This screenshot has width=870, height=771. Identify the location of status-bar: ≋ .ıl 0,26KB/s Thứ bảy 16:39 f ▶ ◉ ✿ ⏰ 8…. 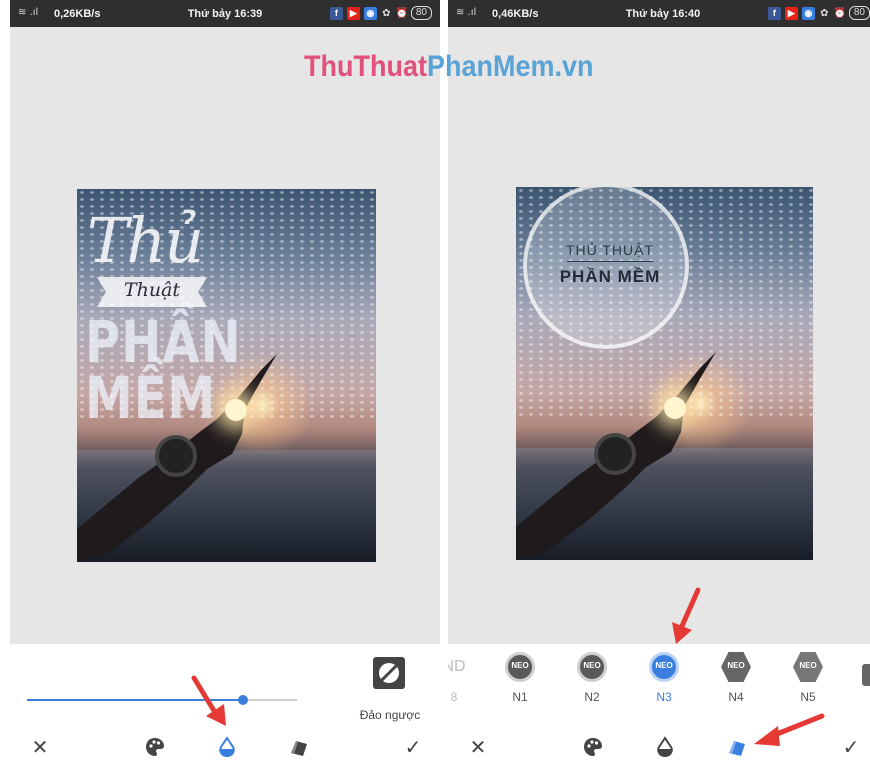
(225, 13).